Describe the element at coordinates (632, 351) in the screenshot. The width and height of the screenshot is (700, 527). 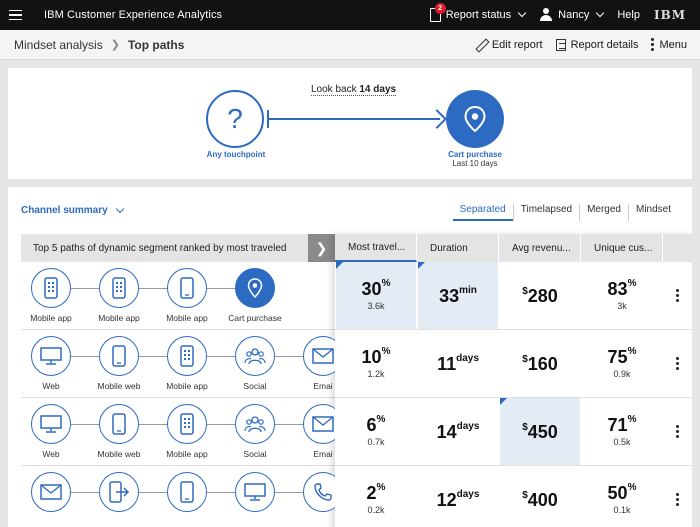
I see `unique-unit: %` at that location.